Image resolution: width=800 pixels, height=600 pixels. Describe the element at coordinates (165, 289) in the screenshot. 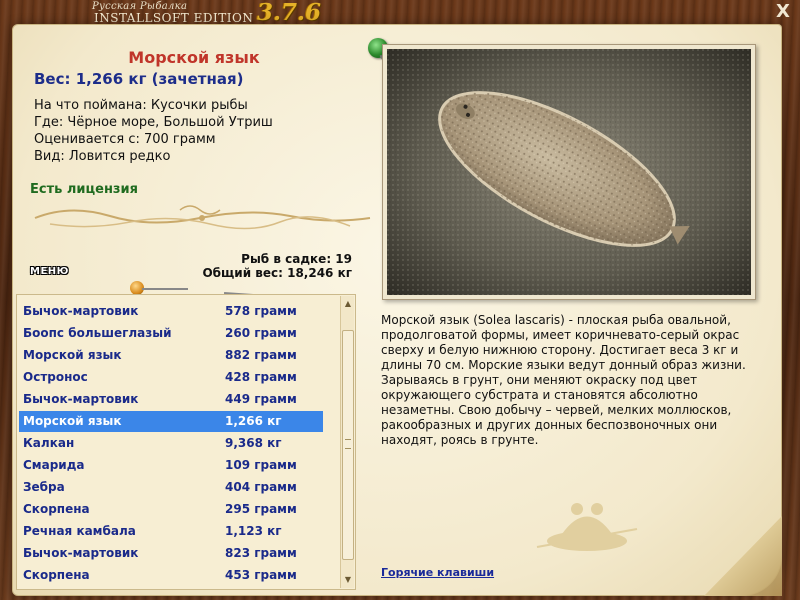

I see `list-needle` at that location.